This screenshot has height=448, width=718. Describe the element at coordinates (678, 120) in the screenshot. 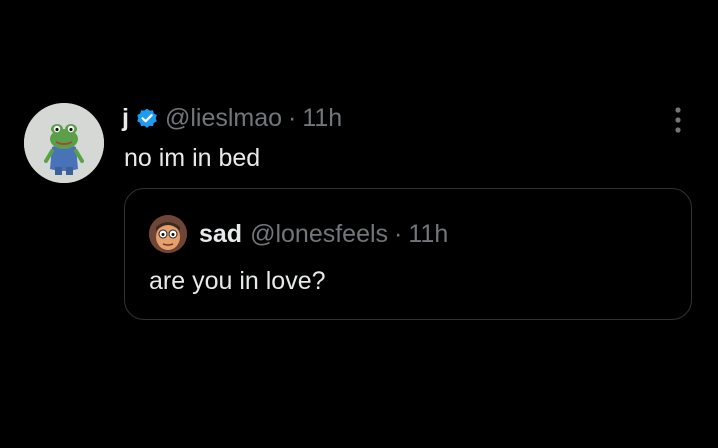

I see `more-vertical-icon` at that location.